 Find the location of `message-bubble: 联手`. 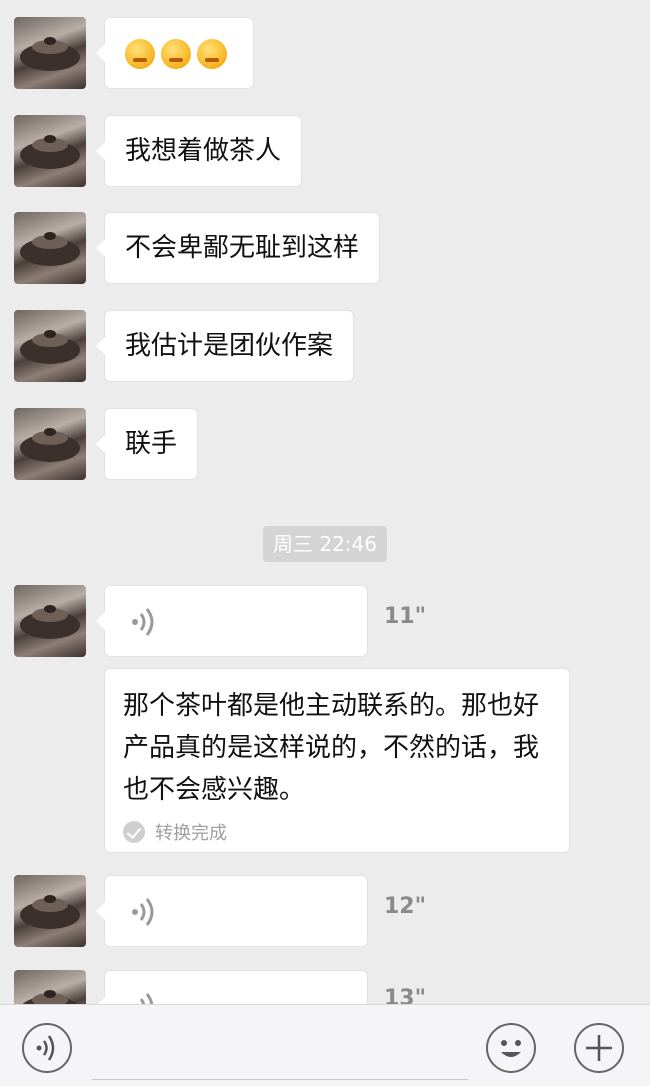

message-bubble: 联手 is located at coordinates (147, 444).